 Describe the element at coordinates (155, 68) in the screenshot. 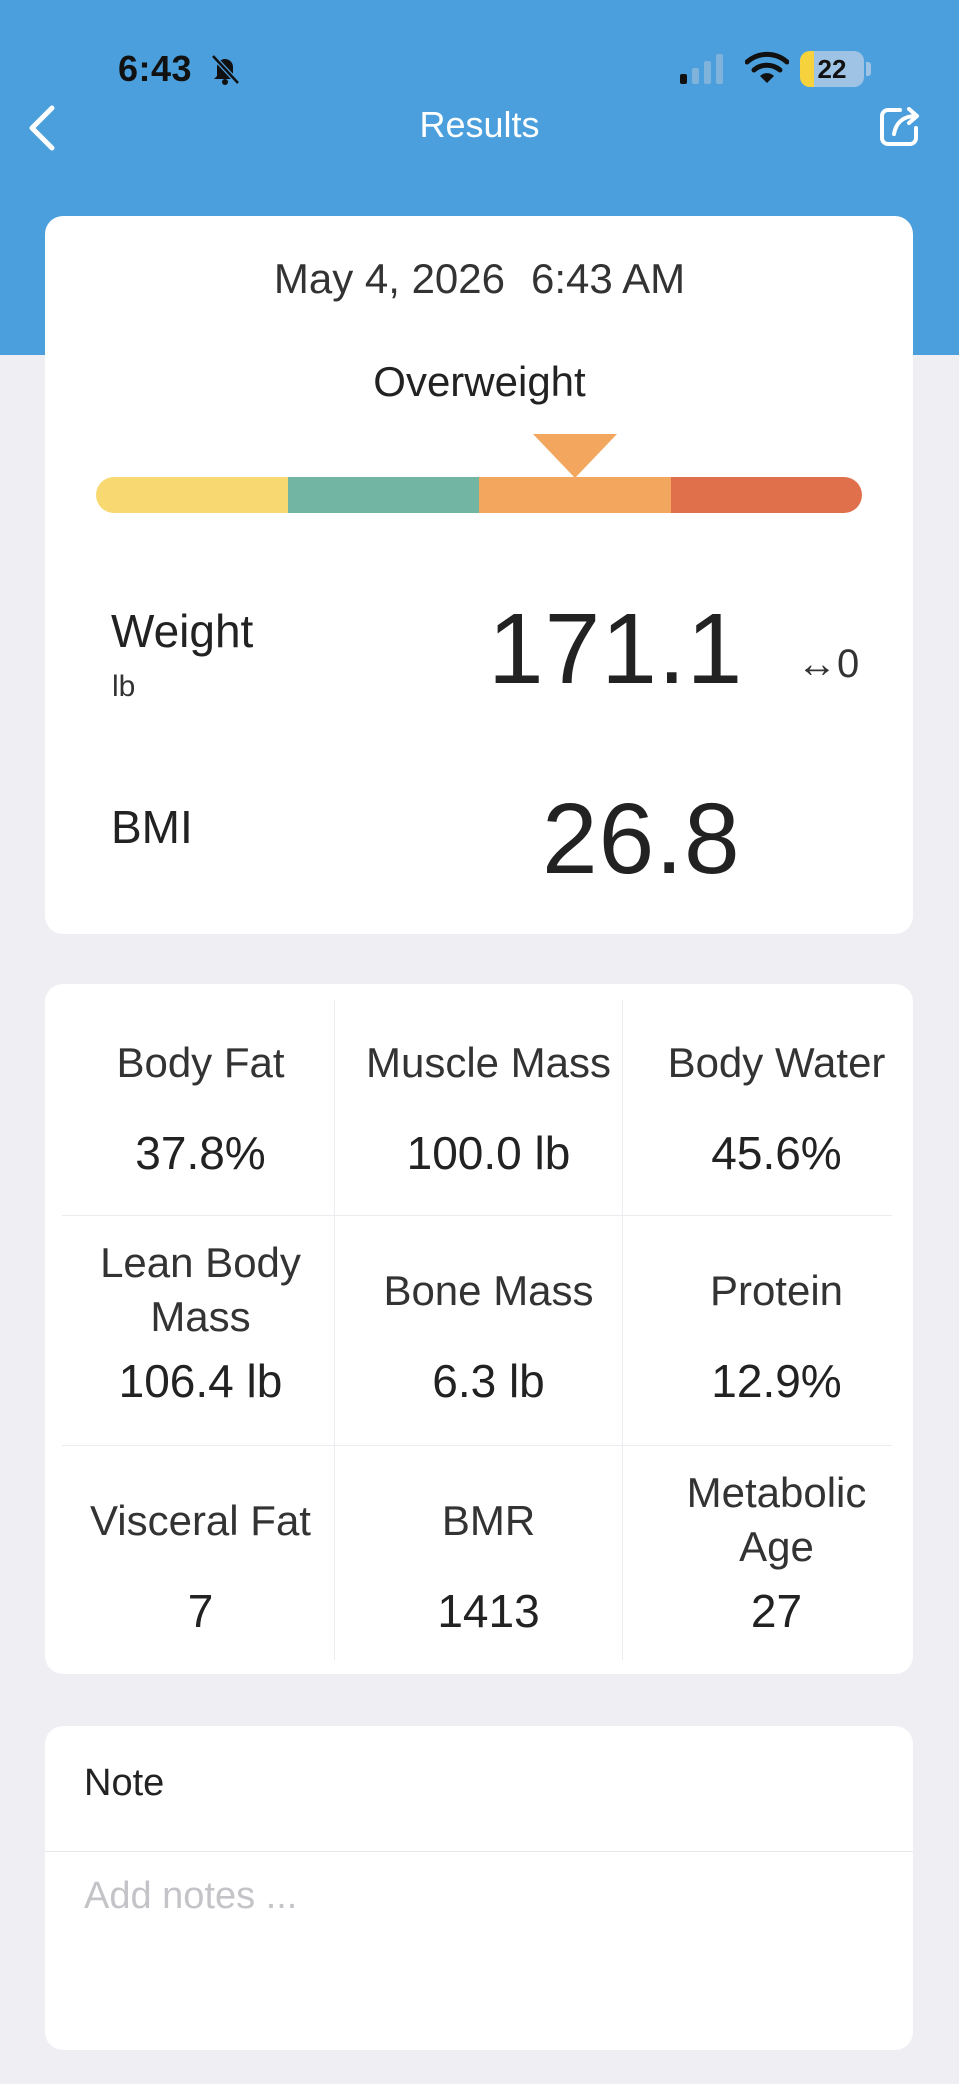

I see `status-time: 6:43` at that location.